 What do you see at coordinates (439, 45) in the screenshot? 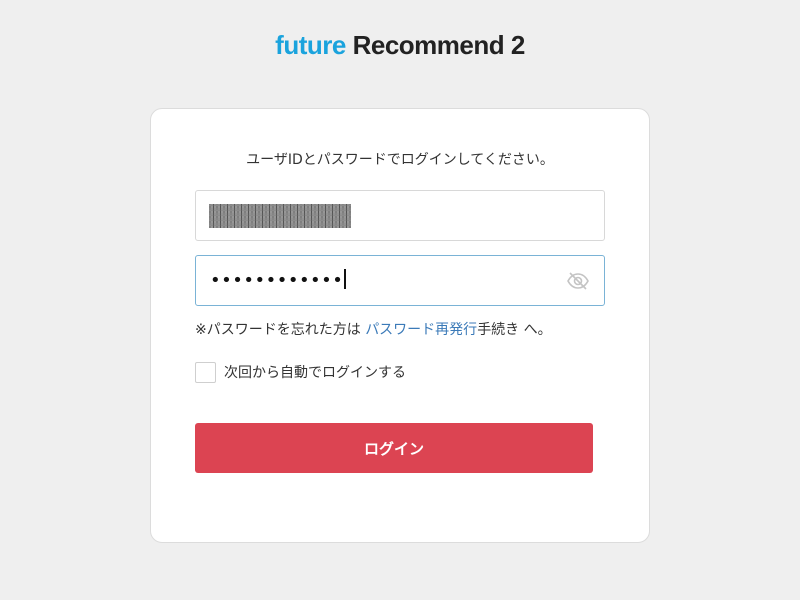
I see `logo-part-recommend: Recommend 2` at bounding box center [439, 45].